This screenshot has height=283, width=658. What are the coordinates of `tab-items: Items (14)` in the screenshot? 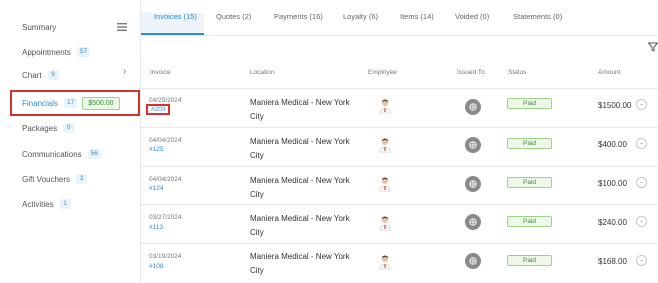 It's located at (417, 24).